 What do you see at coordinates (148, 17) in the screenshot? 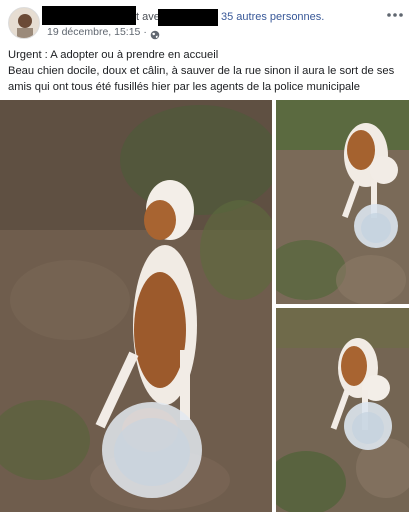
I see `author-text-fragment: t ave` at bounding box center [148, 17].